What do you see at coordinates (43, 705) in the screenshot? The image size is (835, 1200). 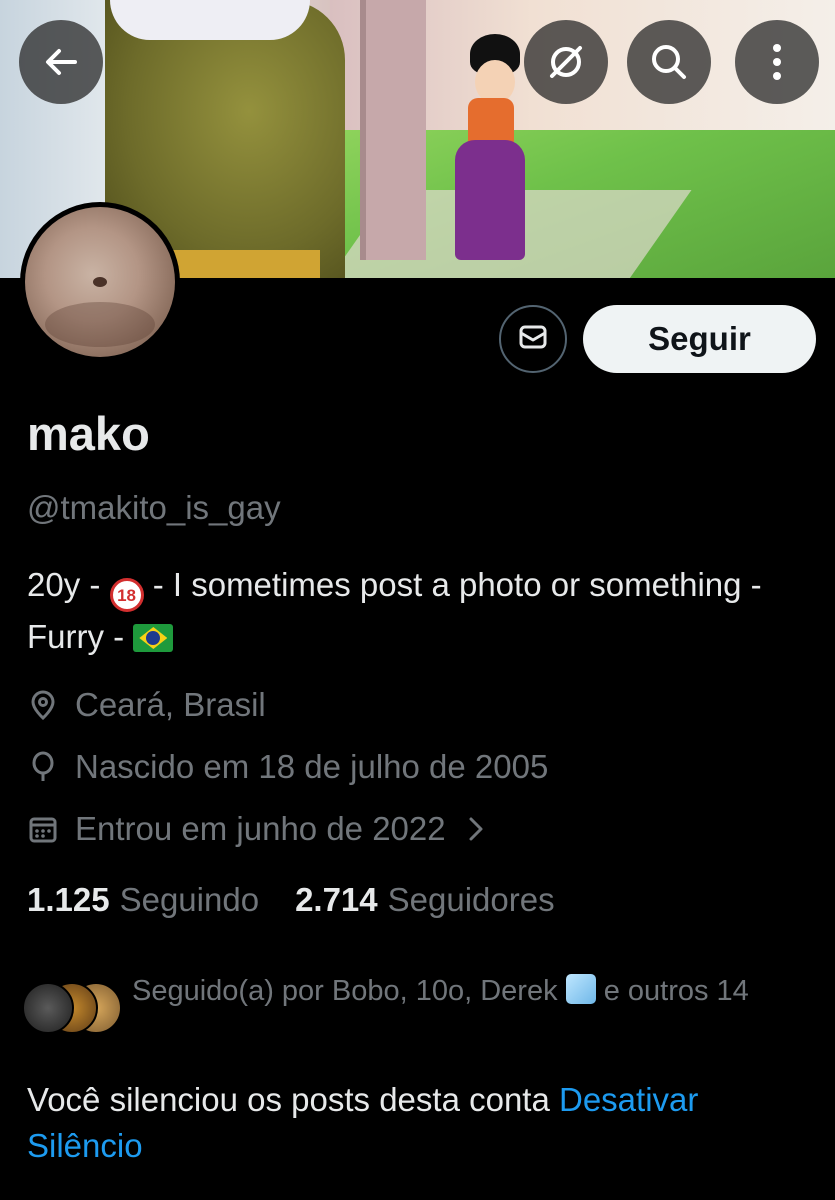 I see `location-pin-icon` at bounding box center [43, 705].